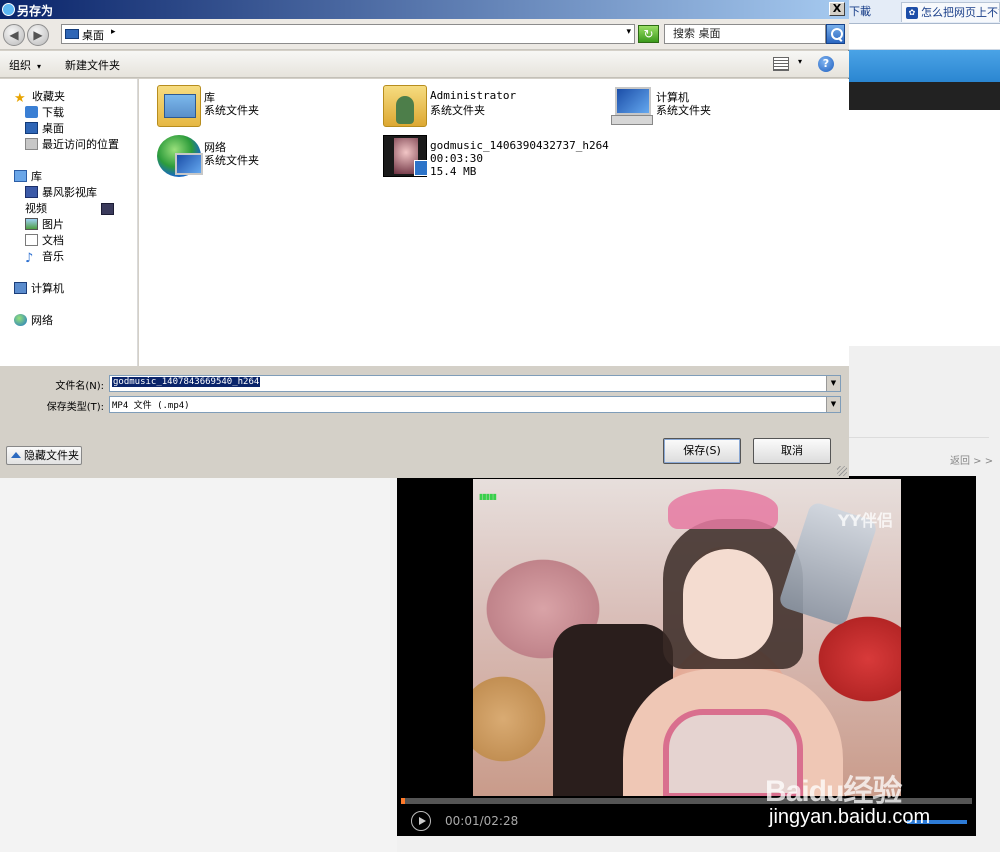  Describe the element at coordinates (38, 35) in the screenshot. I see `forward-button: ▶` at that location.